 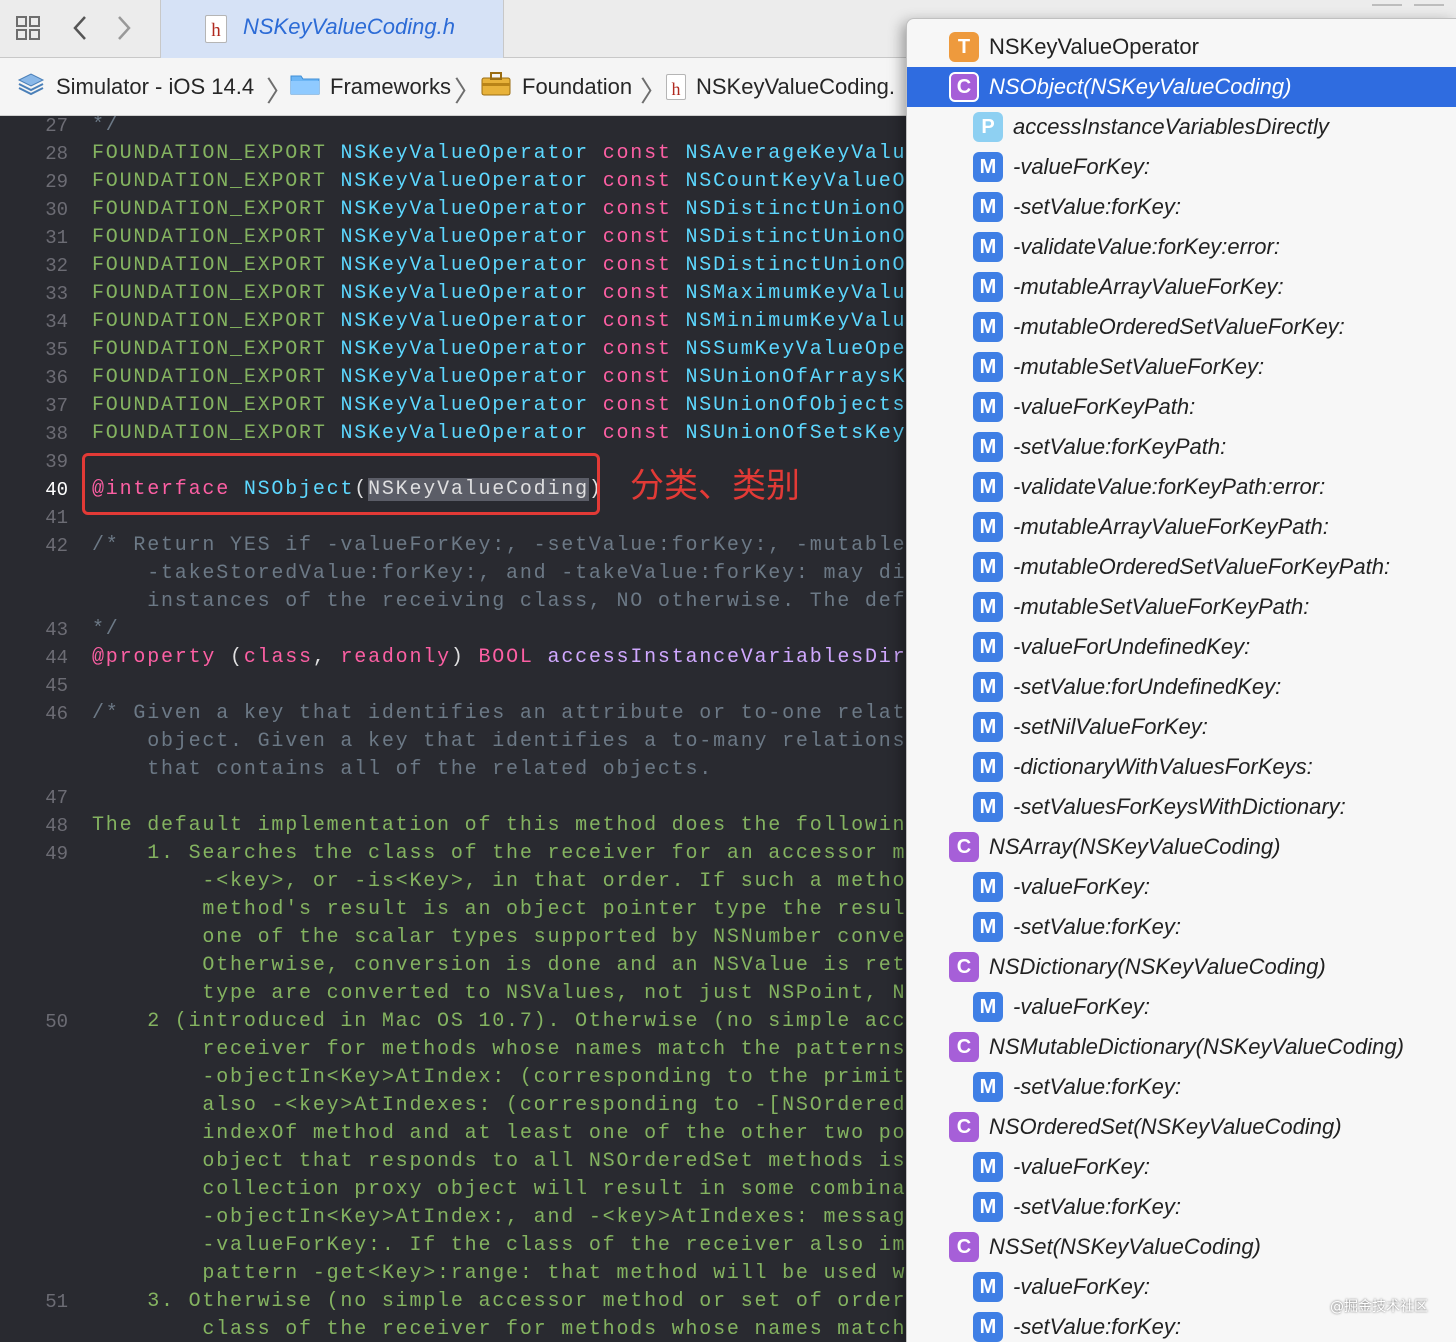 What do you see at coordinates (1139, 366) in the screenshot?
I see `item-label: -mutableSetValueForKey:` at bounding box center [1139, 366].